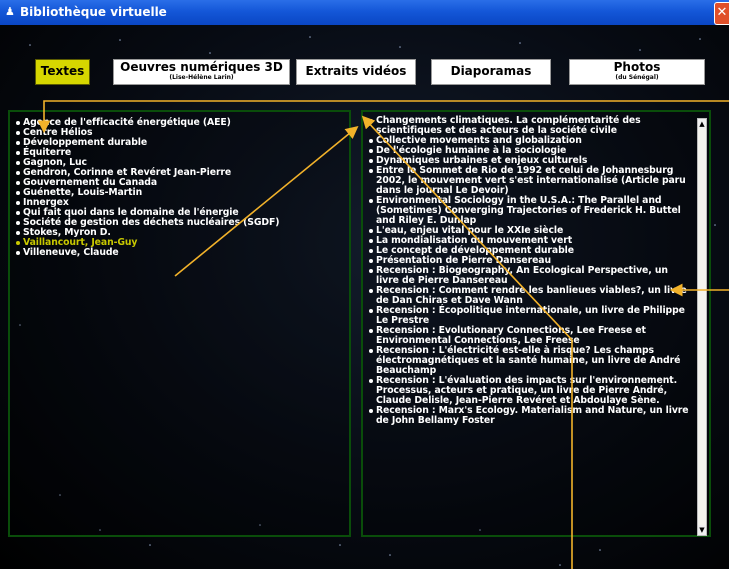 This screenshot has height=569, width=729. Describe the element at coordinates (702, 124) in the screenshot. I see `scroll-up-arrow-icon: ▲` at that location.